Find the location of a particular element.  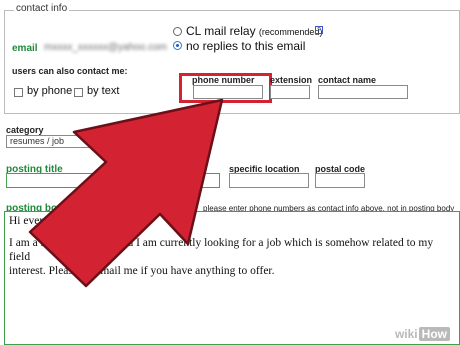

logo-how: How is located at coordinates (434, 334).